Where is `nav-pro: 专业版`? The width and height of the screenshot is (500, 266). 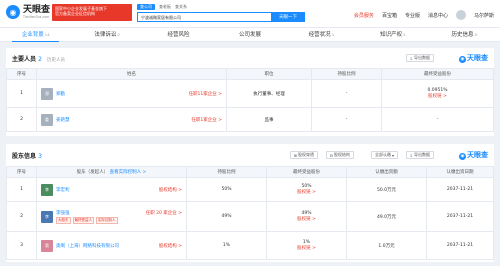
nav-pro: 专业版 is located at coordinates (412, 15).